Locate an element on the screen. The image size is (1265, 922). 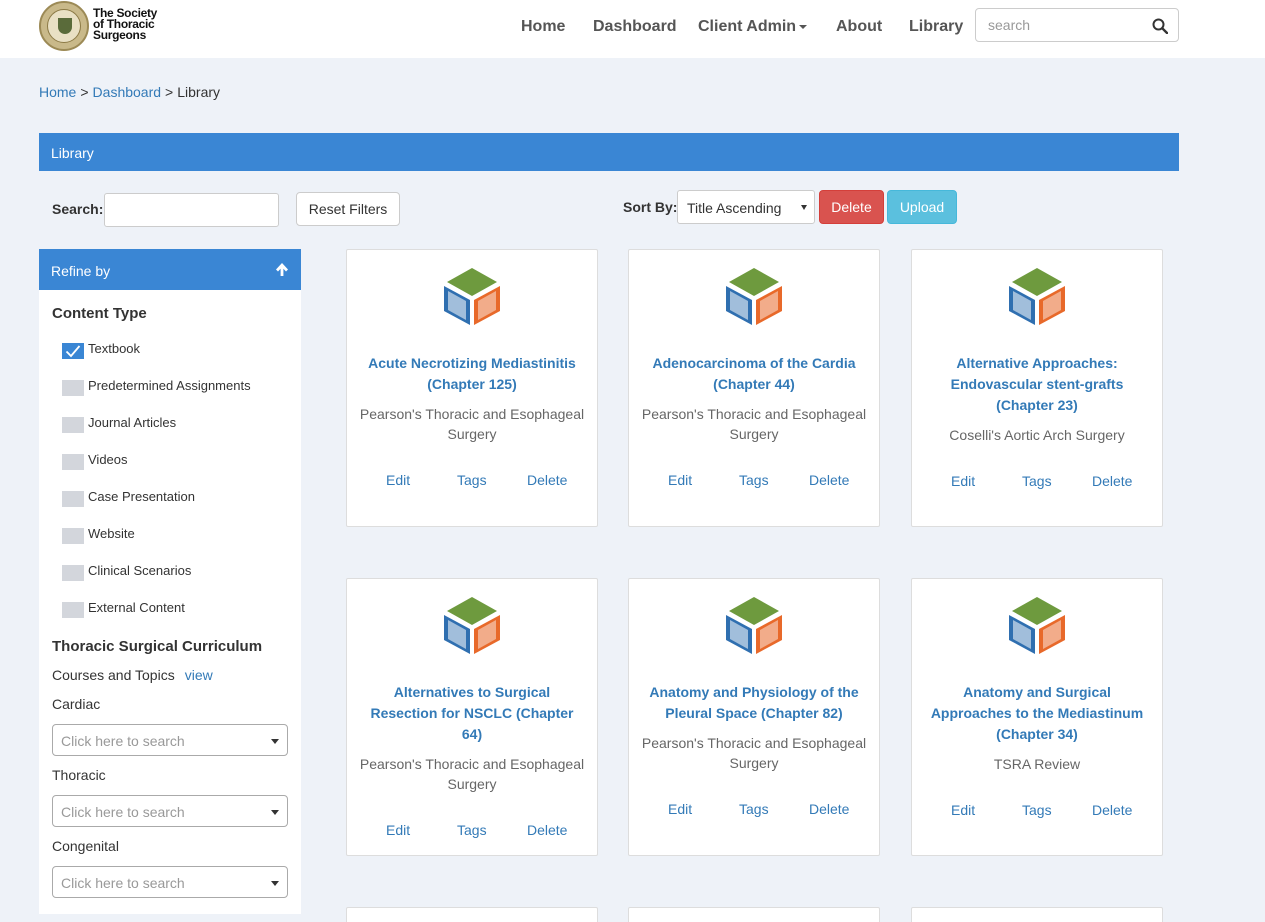
nav-about: About is located at coordinates (859, 27).